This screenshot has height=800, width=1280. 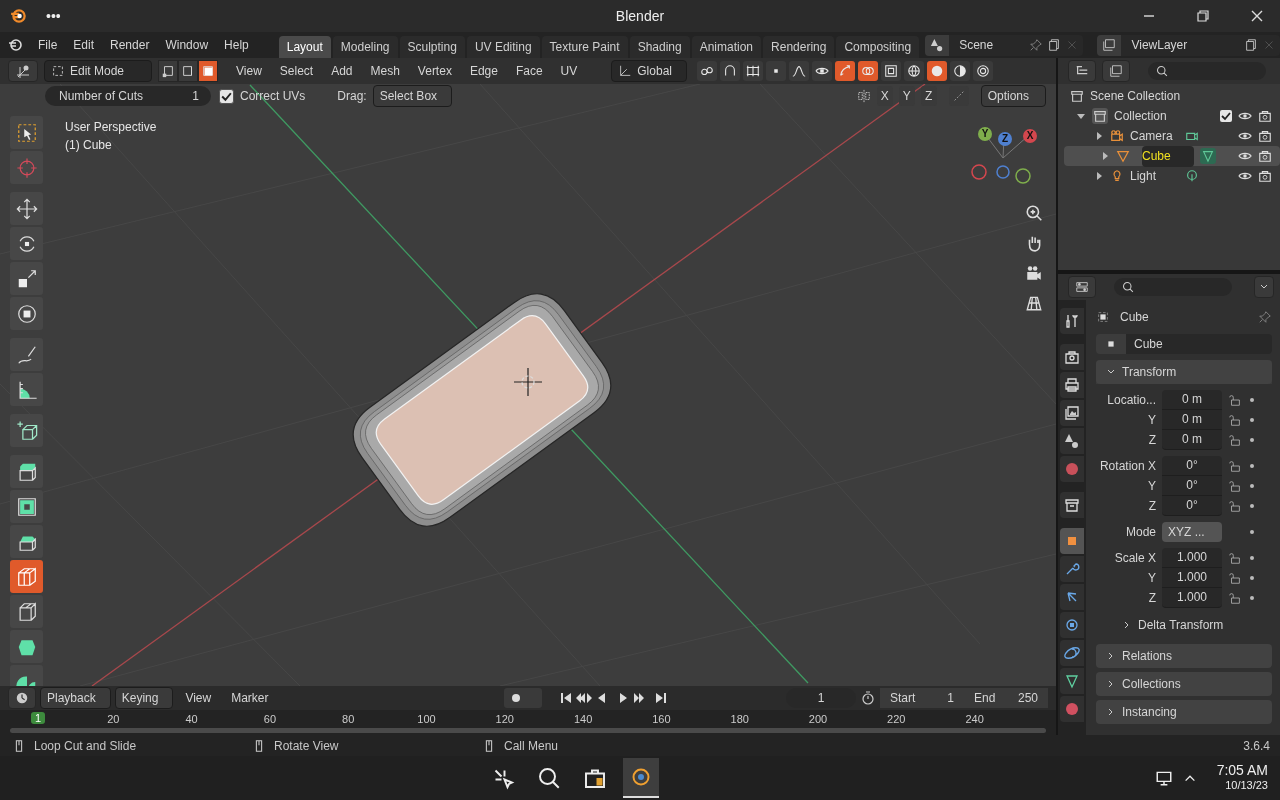 What do you see at coordinates (878, 47) in the screenshot?
I see `workspace-tab: Compositing` at bounding box center [878, 47].